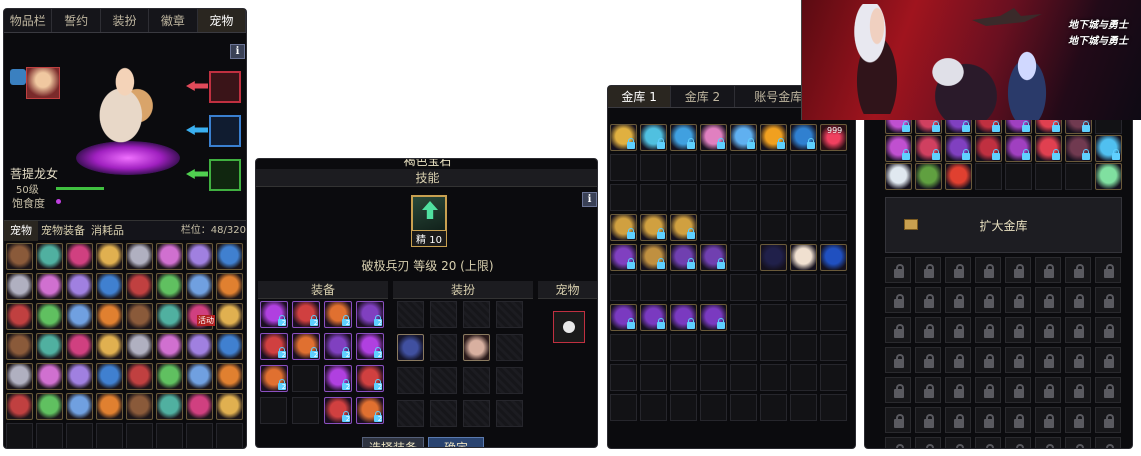 The height and width of the screenshot is (456, 1141). I want to click on subtab-consumable: 消耗品, so click(107, 231).